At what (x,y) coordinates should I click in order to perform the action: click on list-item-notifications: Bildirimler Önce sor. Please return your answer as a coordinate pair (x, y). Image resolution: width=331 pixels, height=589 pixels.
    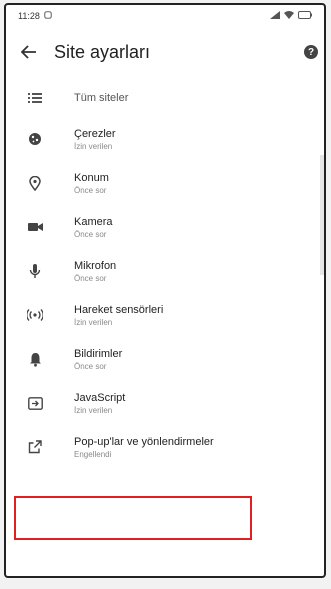
    Looking at the image, I should click on (165, 359).